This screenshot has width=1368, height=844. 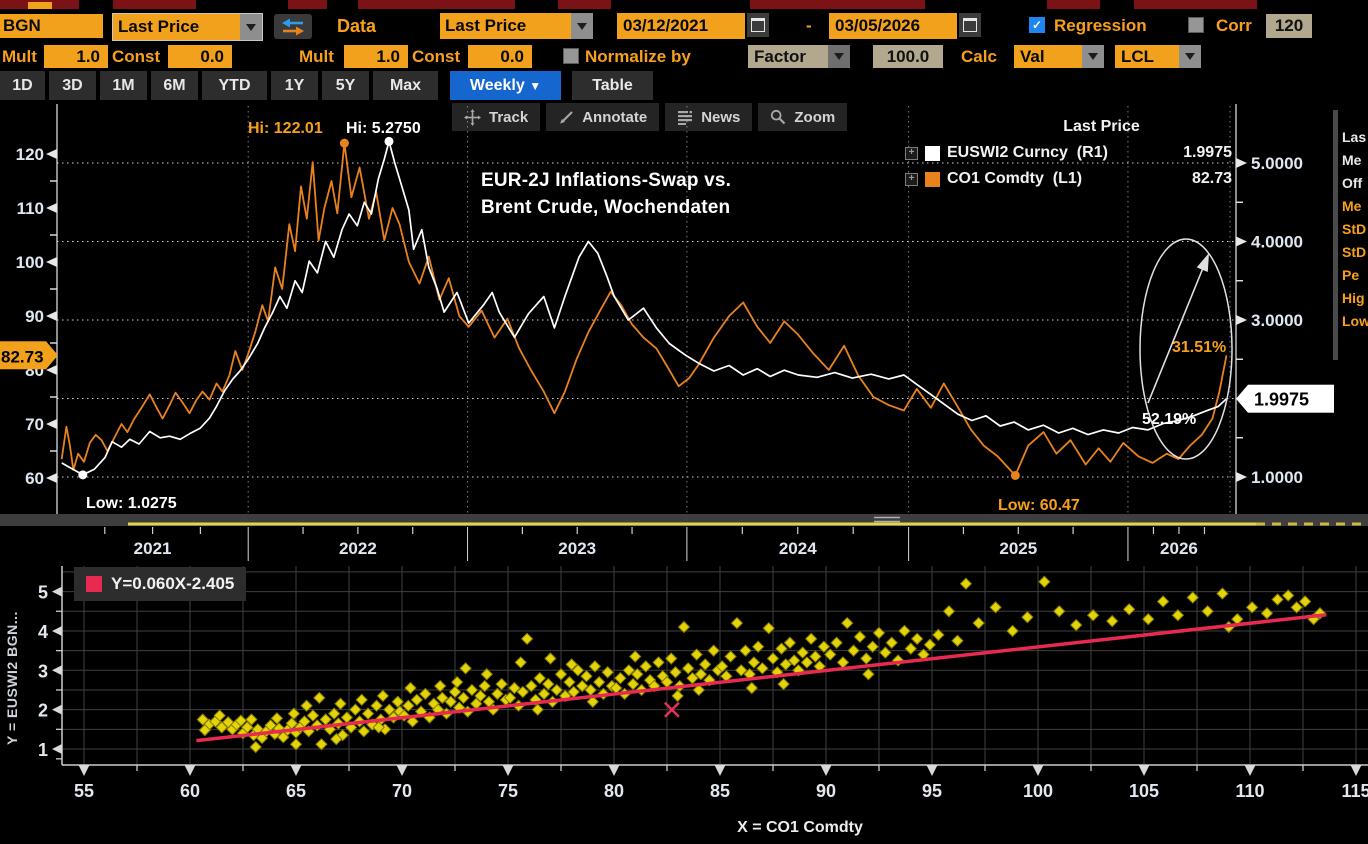 What do you see at coordinates (1037, 25) in the screenshot?
I see `regression-checkbox: ✓` at bounding box center [1037, 25].